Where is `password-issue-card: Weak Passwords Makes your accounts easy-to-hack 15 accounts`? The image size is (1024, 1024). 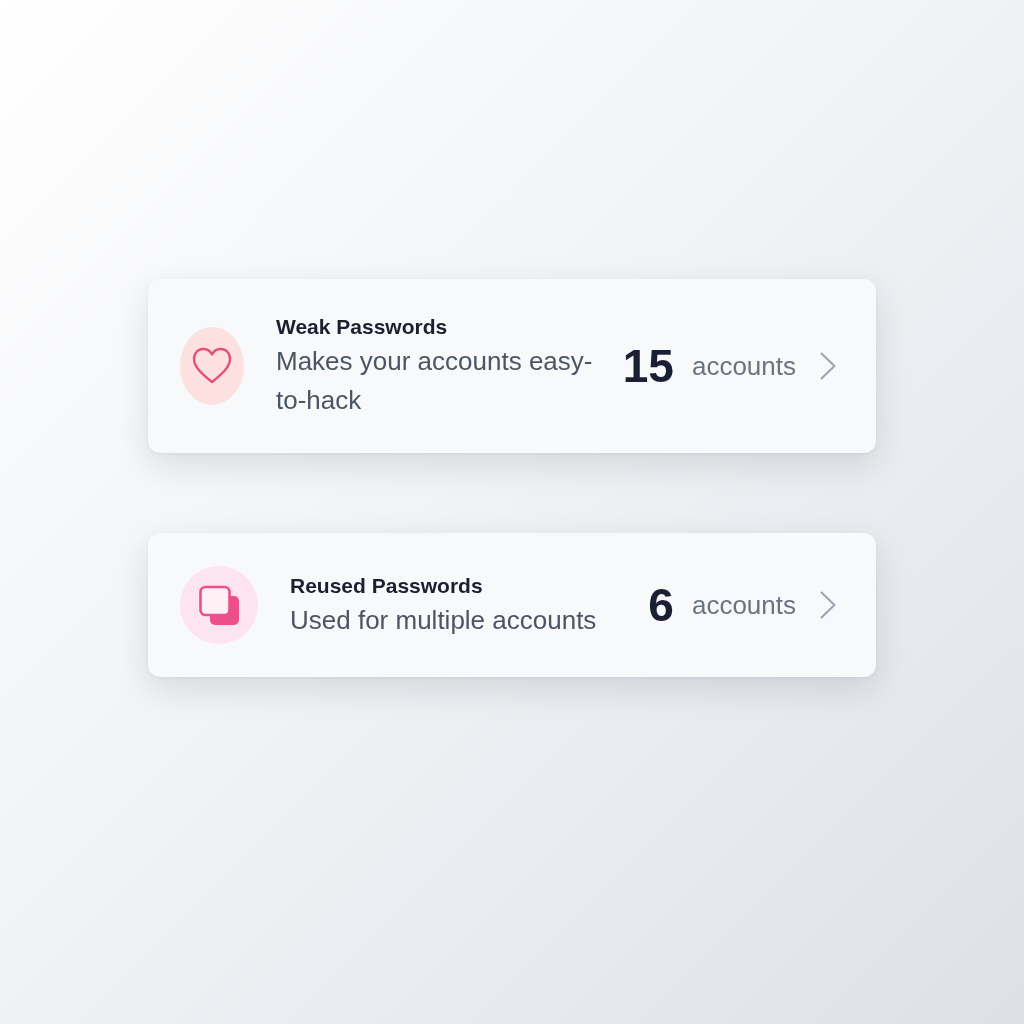
password-issue-card: Weak Passwords Makes your accounts easy-to-hack 15 accounts is located at coordinates (512, 366).